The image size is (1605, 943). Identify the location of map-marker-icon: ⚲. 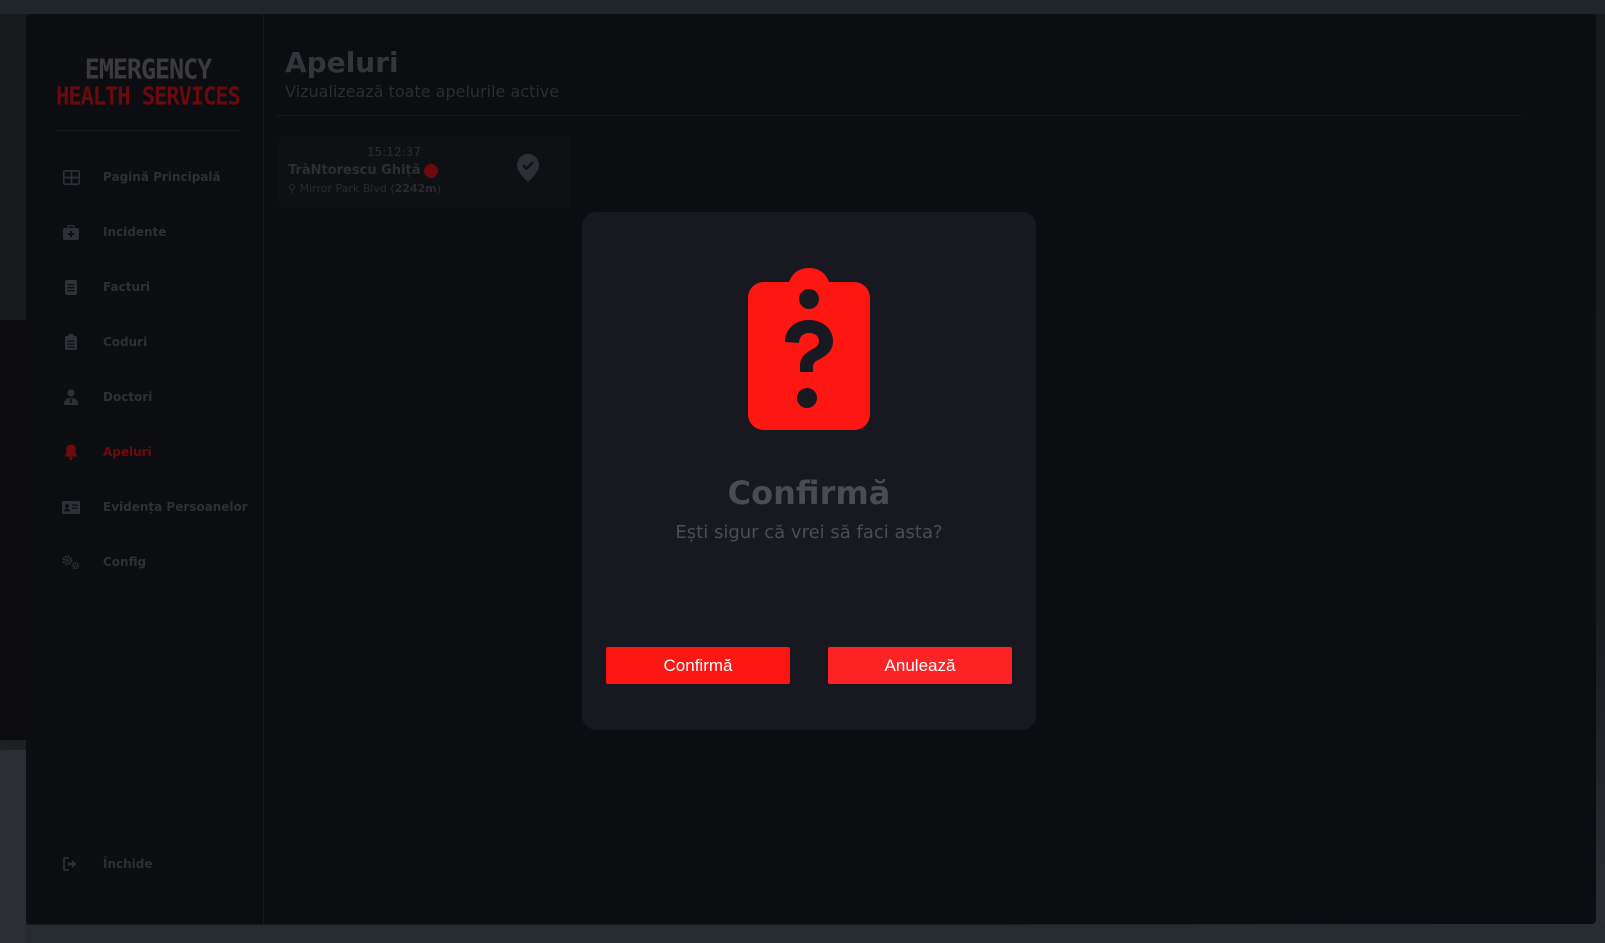
(292, 188).